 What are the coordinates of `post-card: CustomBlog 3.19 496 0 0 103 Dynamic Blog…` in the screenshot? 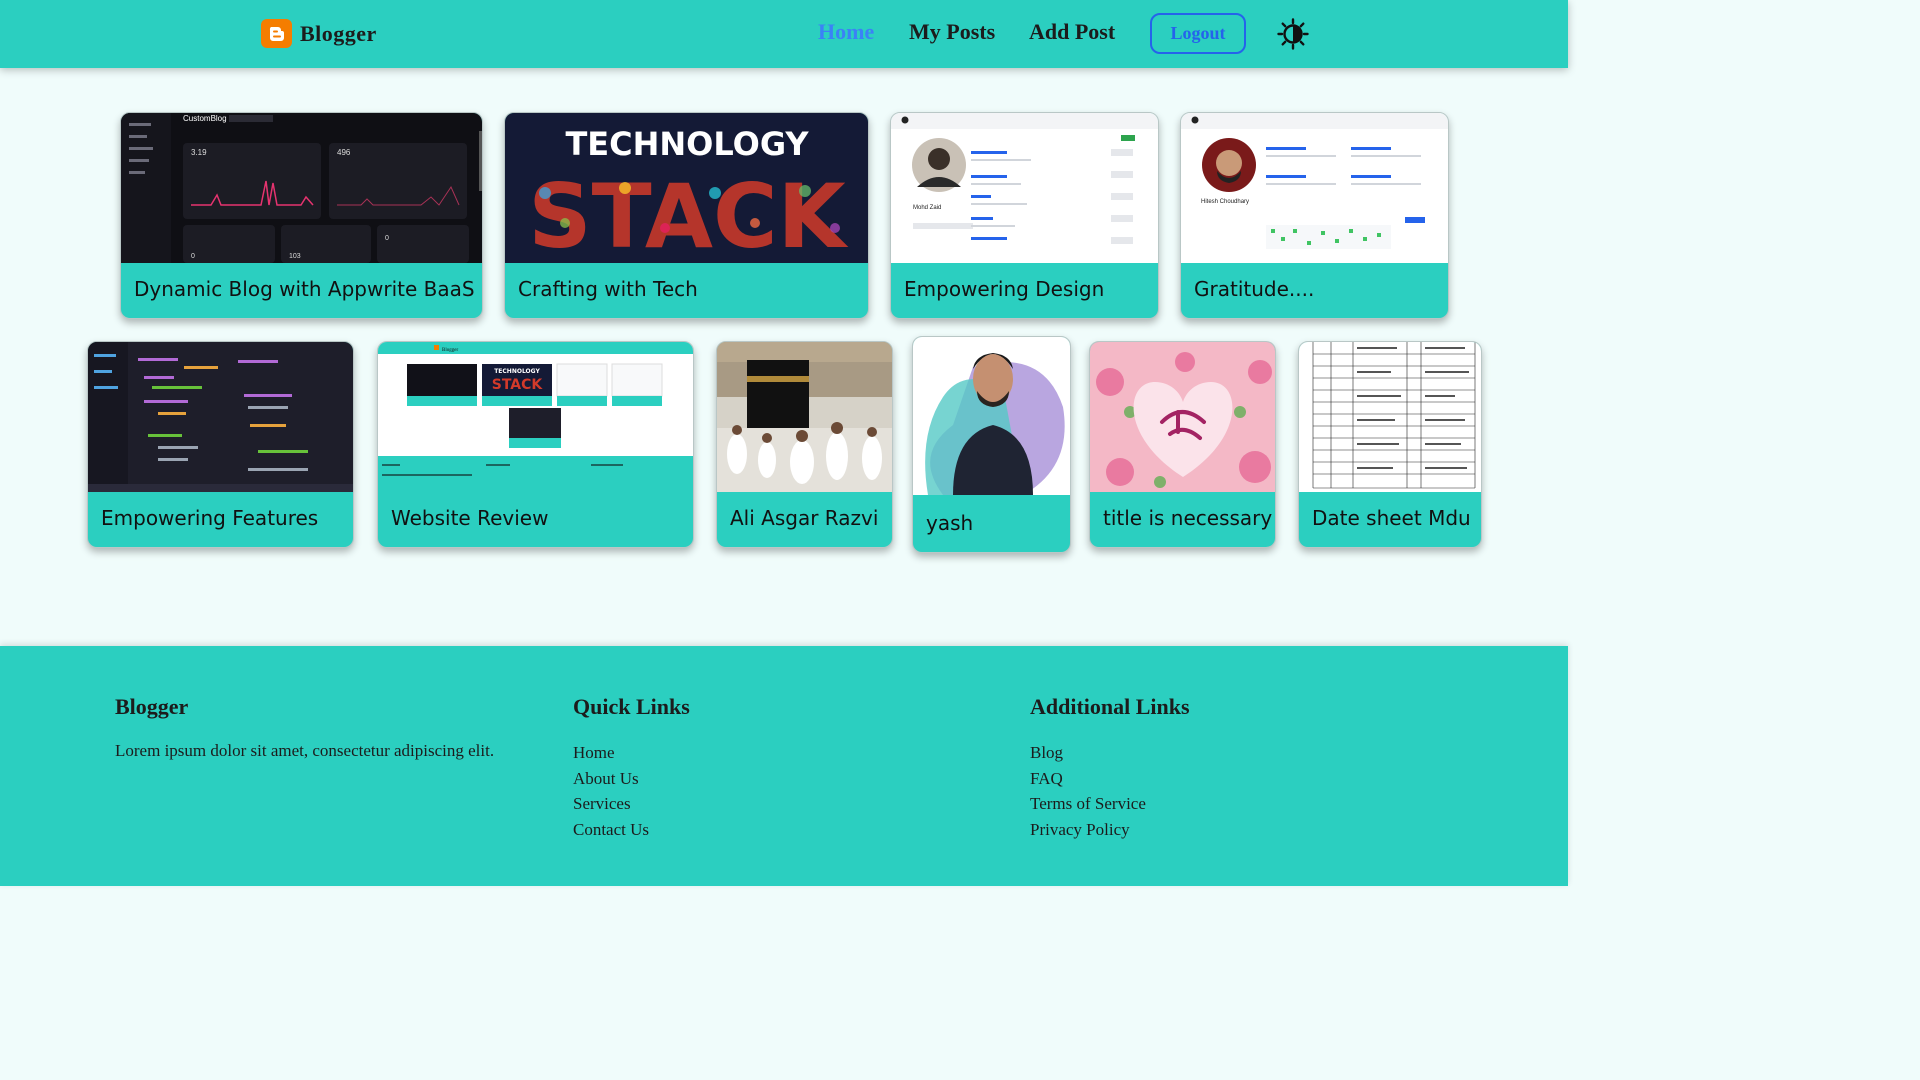 It's located at (301, 215).